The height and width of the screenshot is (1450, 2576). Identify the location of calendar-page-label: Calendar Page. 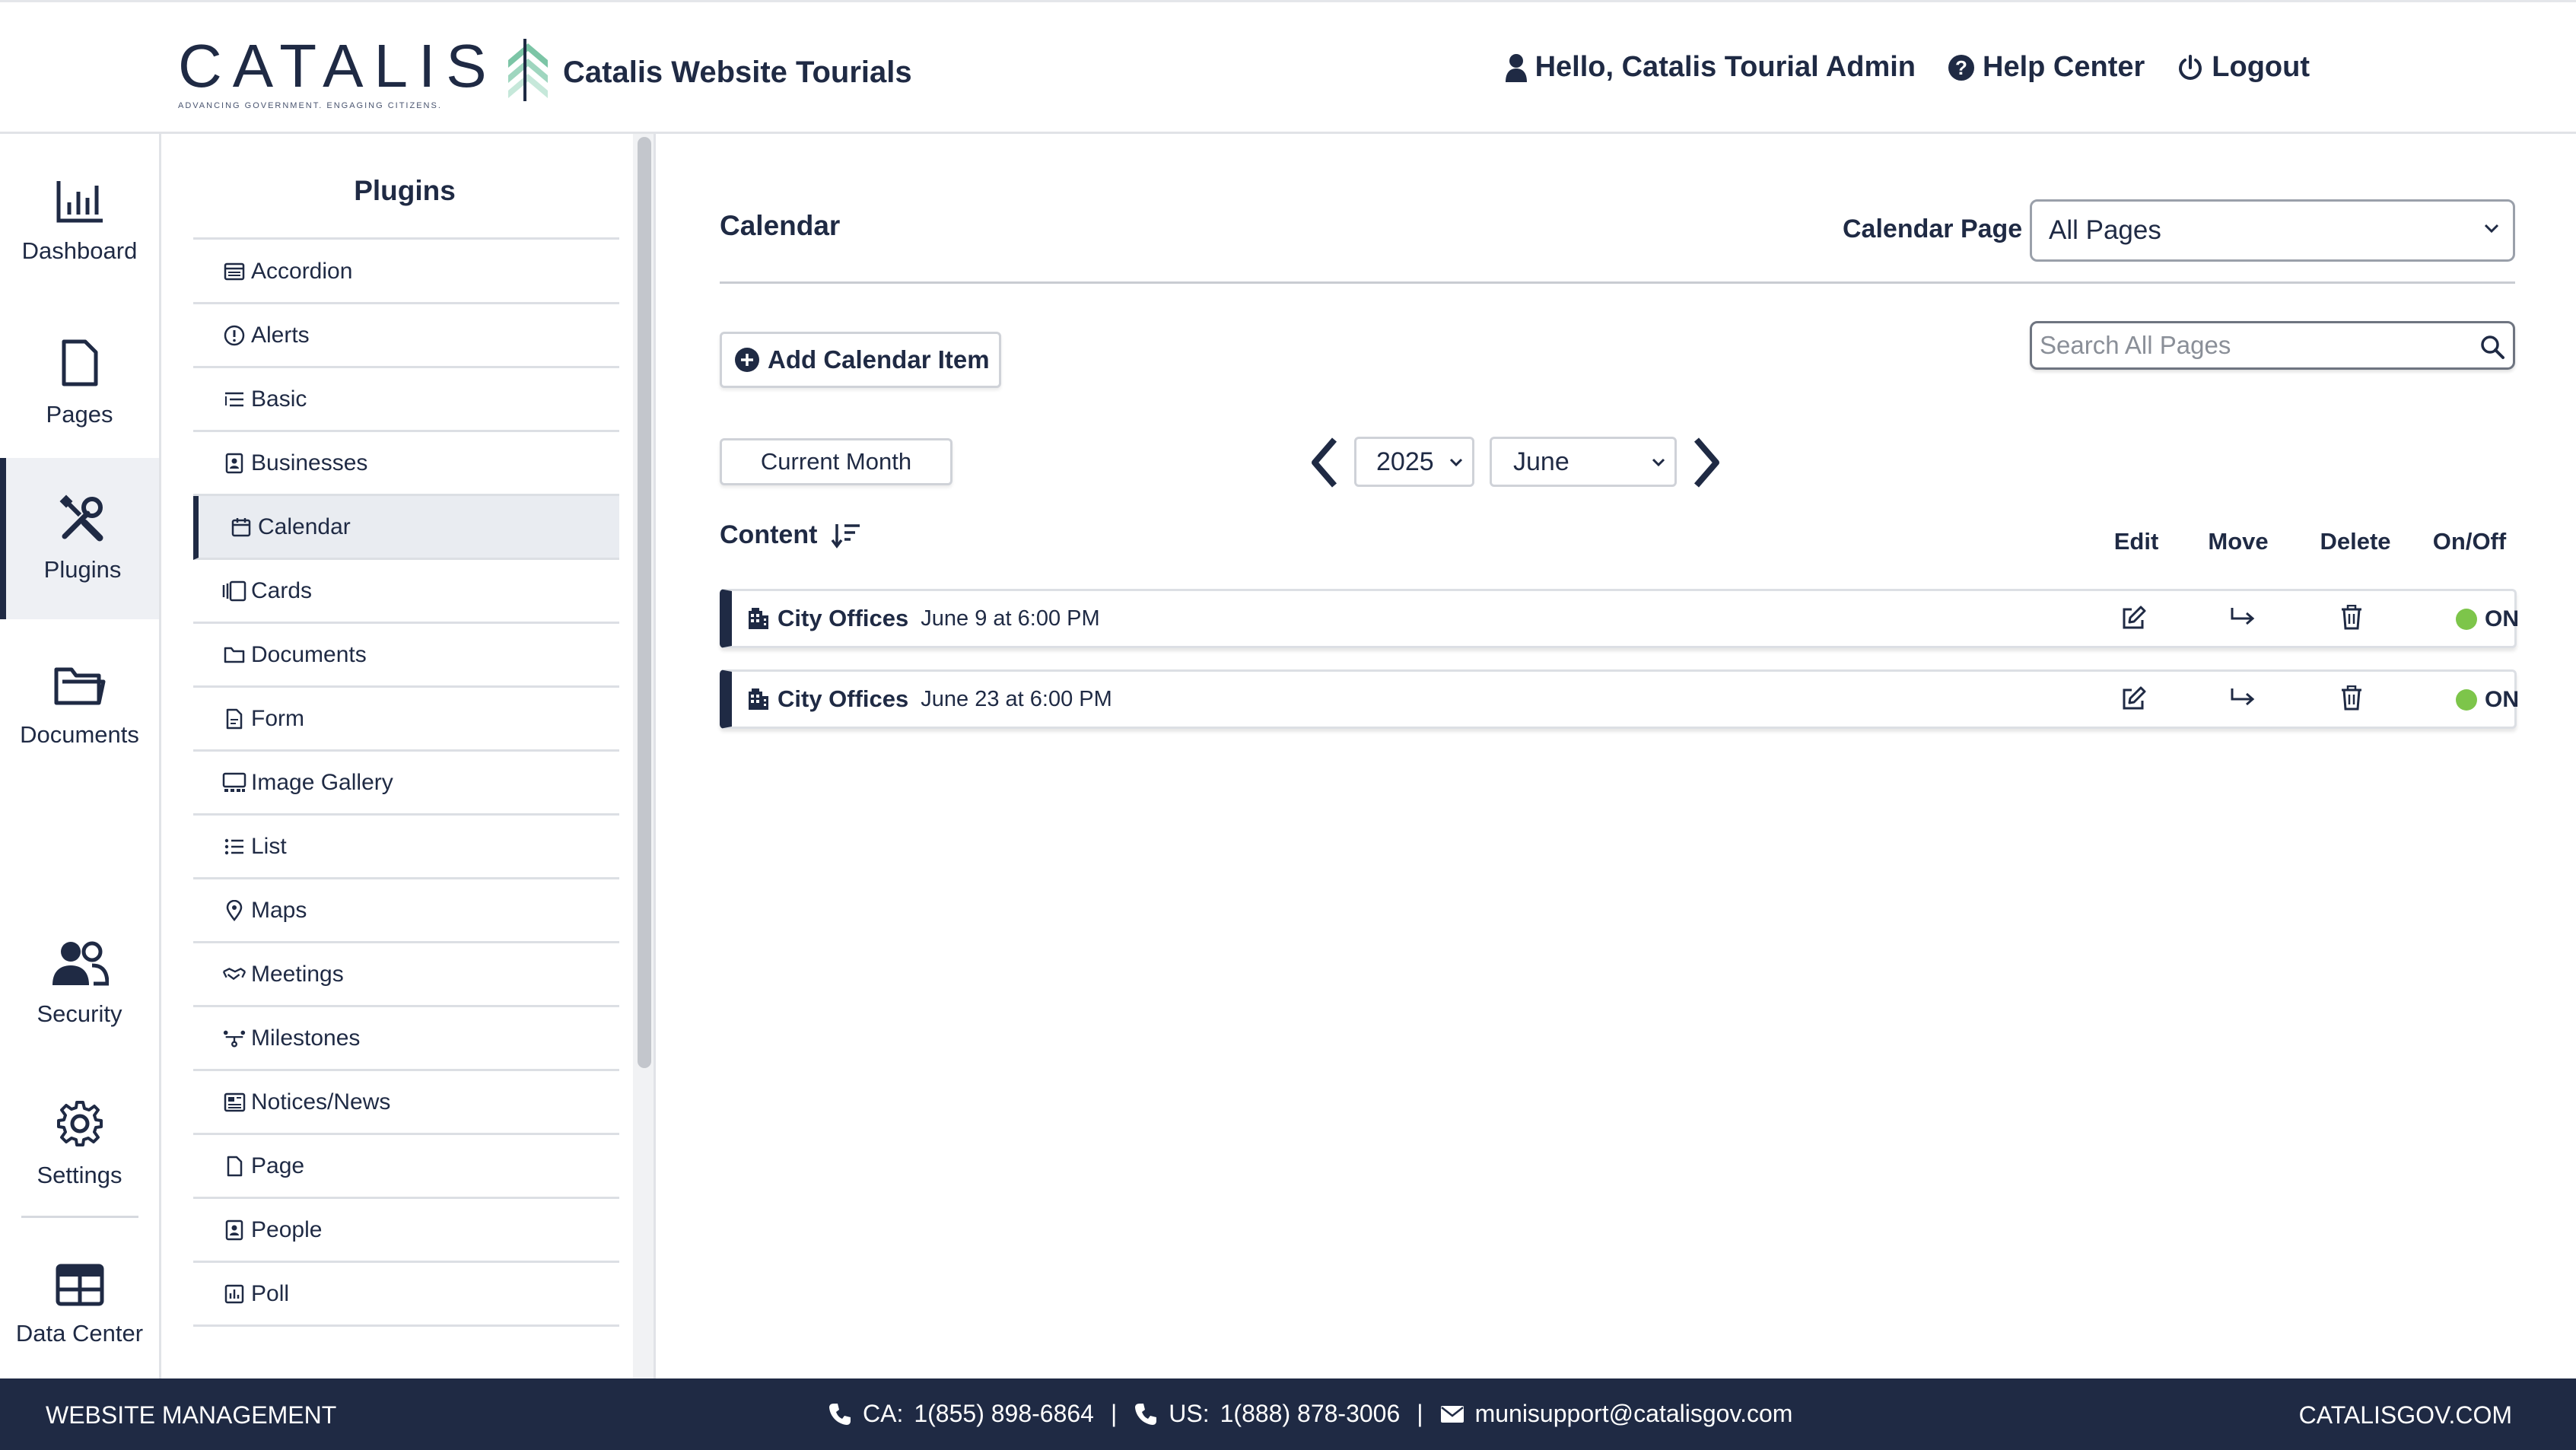
(1933, 229).